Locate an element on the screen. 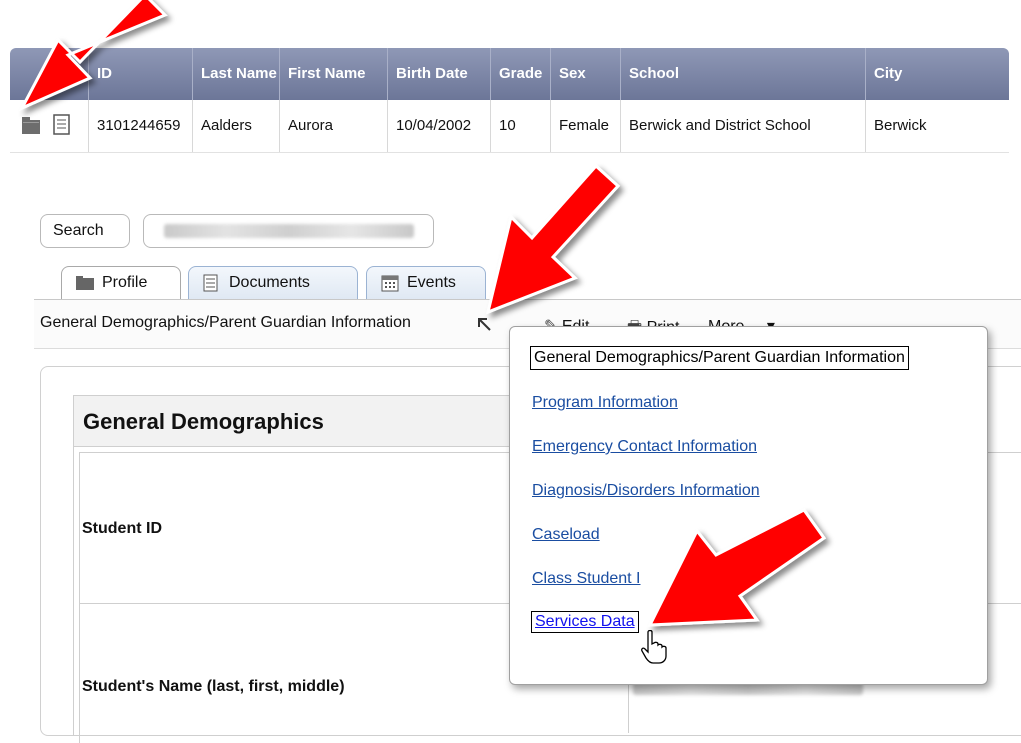 The image size is (1021, 743). student-name-label: Student's Name (last, first, middle) is located at coordinates (213, 686).